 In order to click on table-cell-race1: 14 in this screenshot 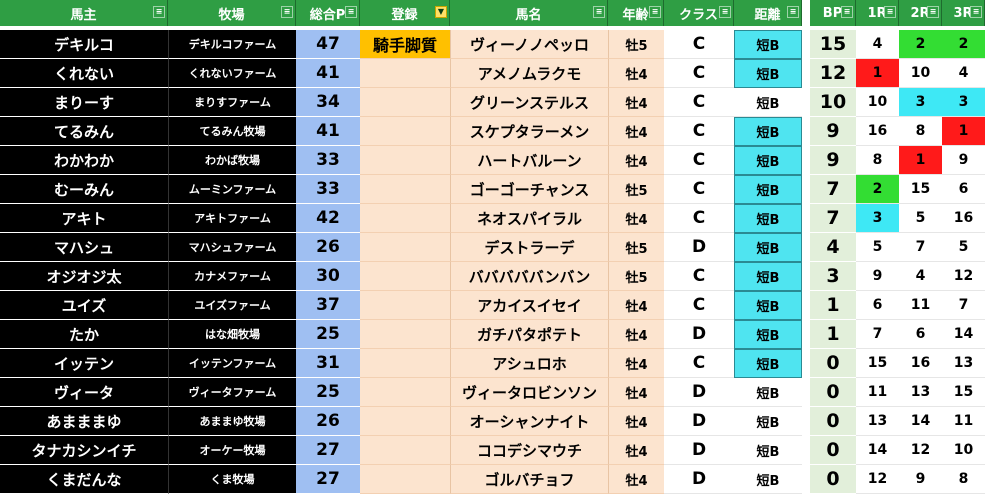, I will do `click(877, 450)`.